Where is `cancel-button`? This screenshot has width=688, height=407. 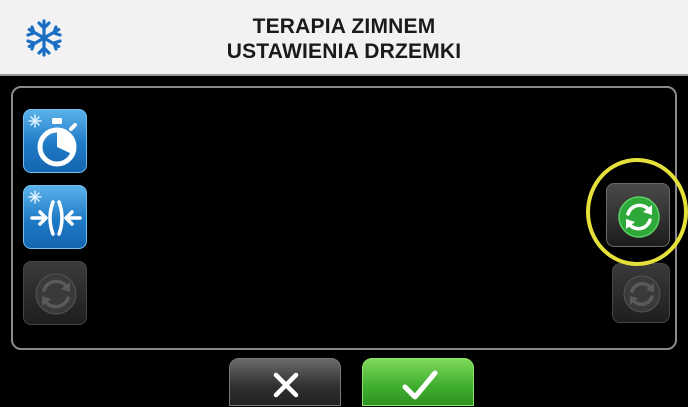
cancel-button is located at coordinates (285, 382).